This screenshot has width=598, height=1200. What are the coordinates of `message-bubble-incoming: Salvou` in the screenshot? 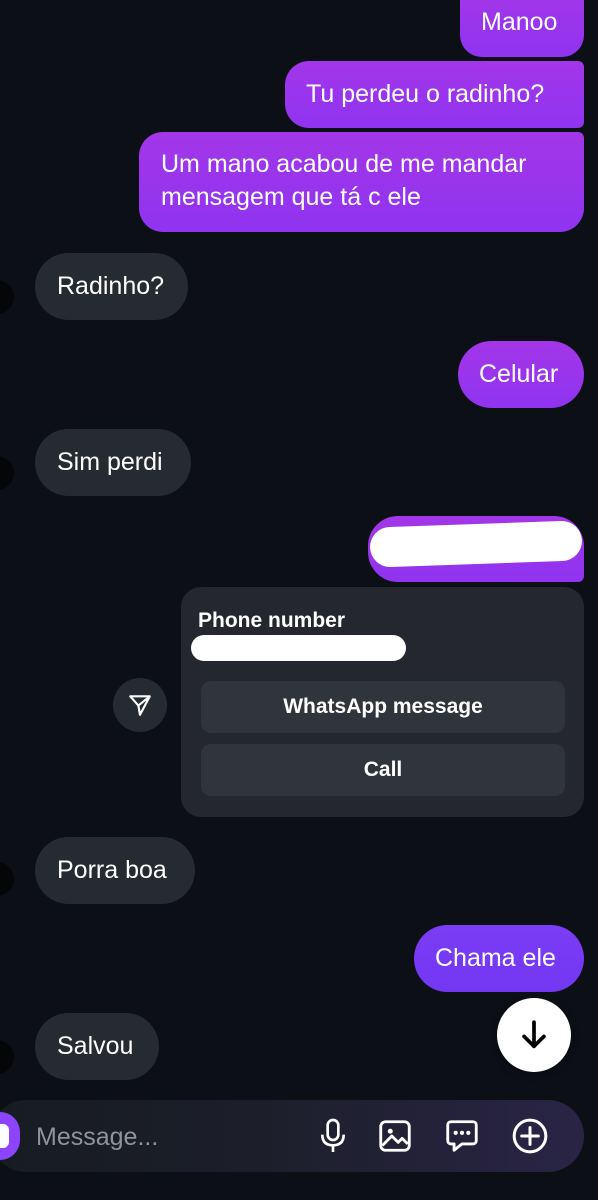 It's located at (97, 1046).